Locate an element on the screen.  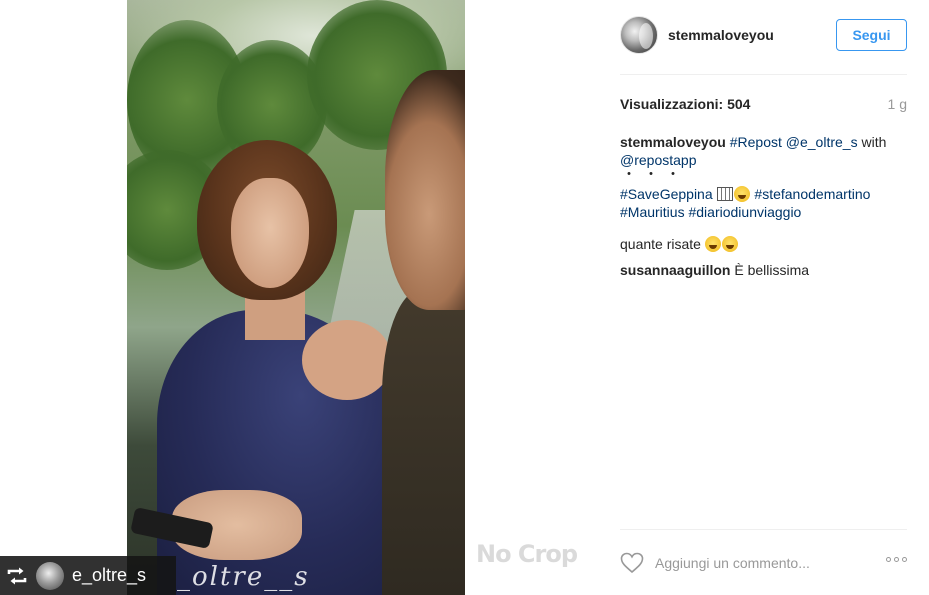
comment-username: susannaaguillon is located at coordinates (675, 270).